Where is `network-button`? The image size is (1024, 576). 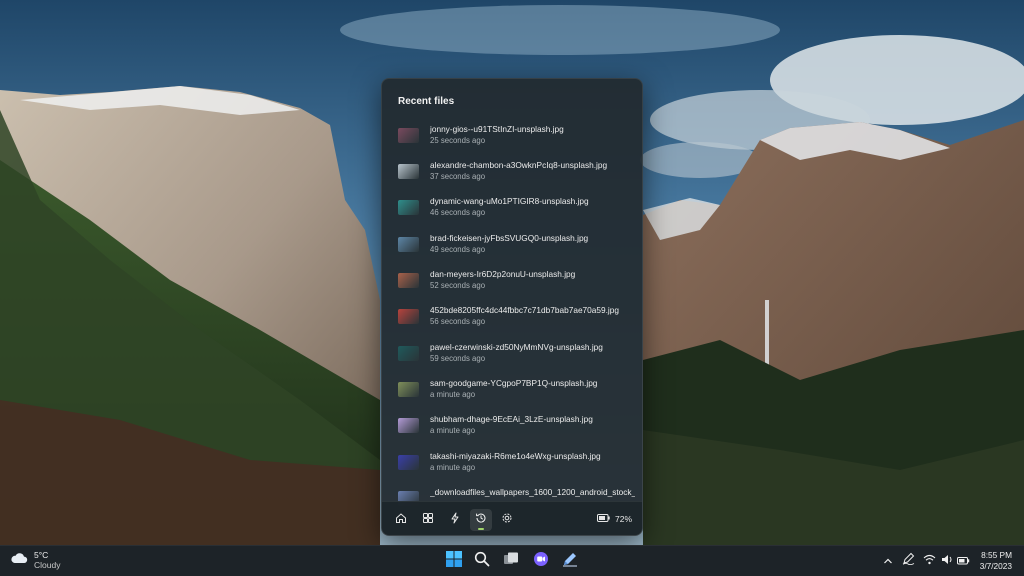 network-button is located at coordinates (929, 561).